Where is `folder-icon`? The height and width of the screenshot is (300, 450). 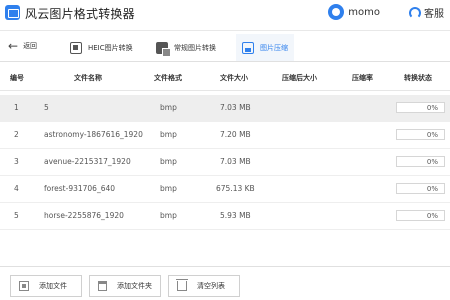
folder-icon is located at coordinates (102, 286).